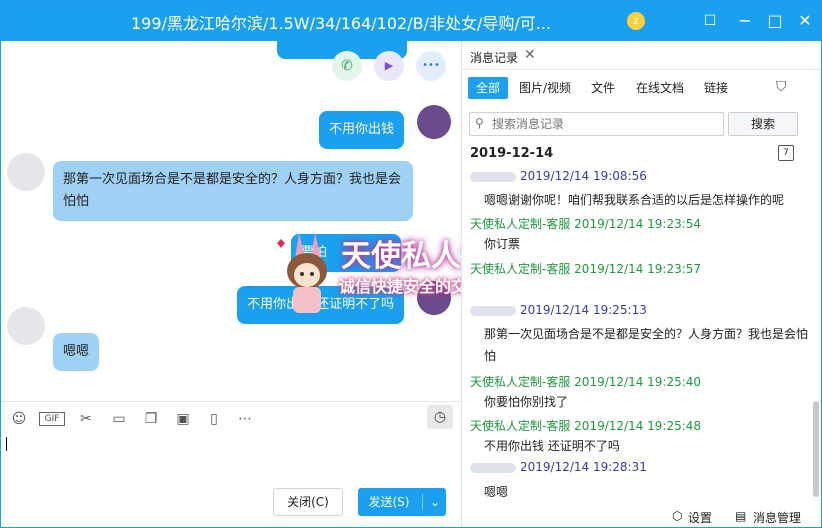 The width and height of the screenshot is (822, 528). Describe the element at coordinates (302, 273) in the screenshot. I see `cartoon-girl-icon` at that location.